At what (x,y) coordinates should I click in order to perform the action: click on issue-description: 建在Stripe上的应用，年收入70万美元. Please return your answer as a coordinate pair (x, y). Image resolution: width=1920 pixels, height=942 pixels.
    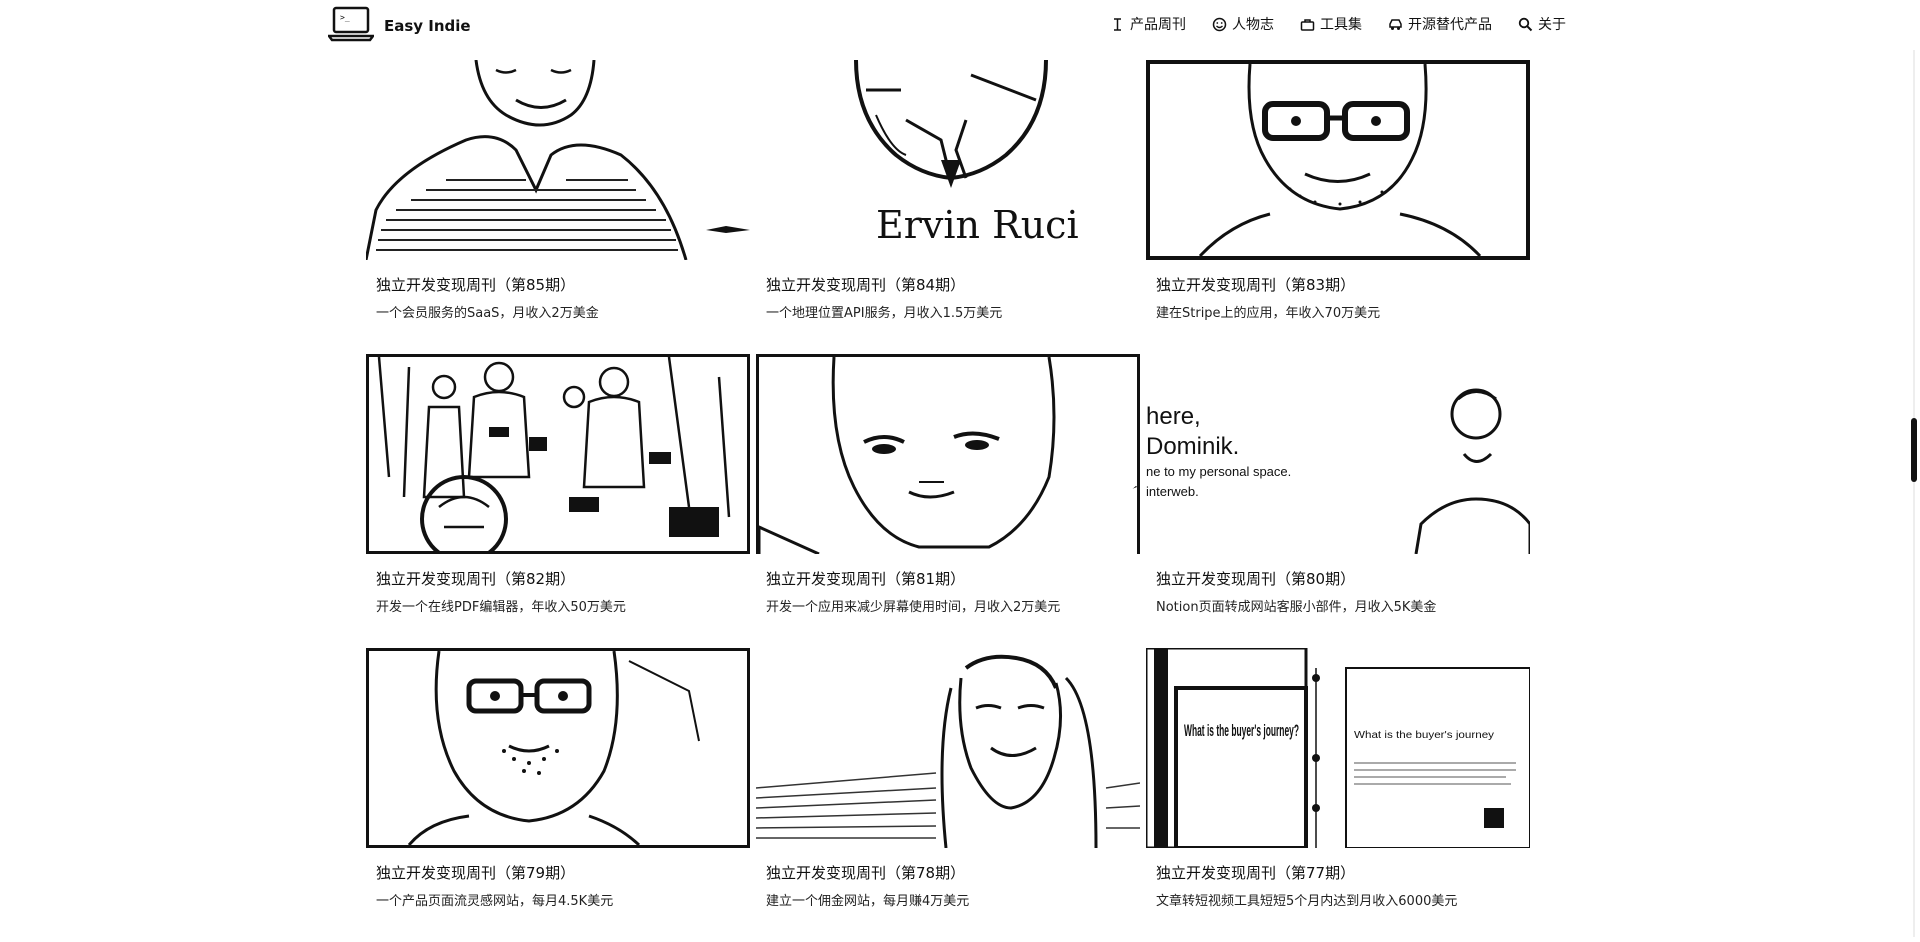
    Looking at the image, I should click on (1268, 313).